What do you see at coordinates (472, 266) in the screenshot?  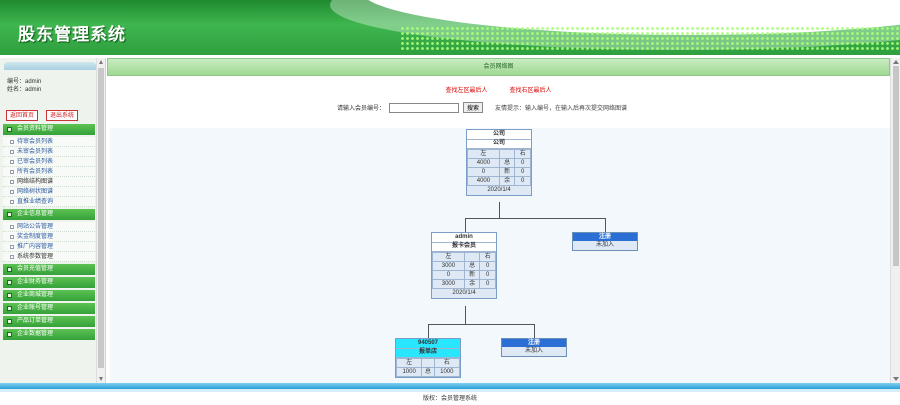 I see `stat-cell: 总` at bounding box center [472, 266].